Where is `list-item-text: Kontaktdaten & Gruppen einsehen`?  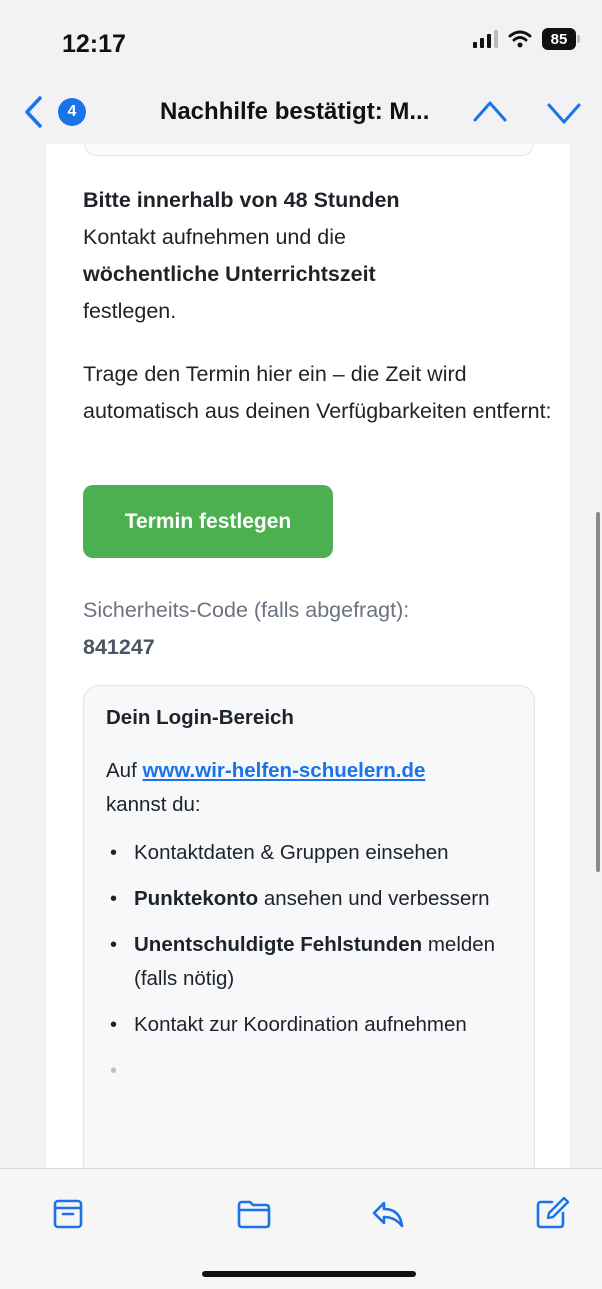 list-item-text: Kontaktdaten & Gruppen einsehen is located at coordinates (291, 852).